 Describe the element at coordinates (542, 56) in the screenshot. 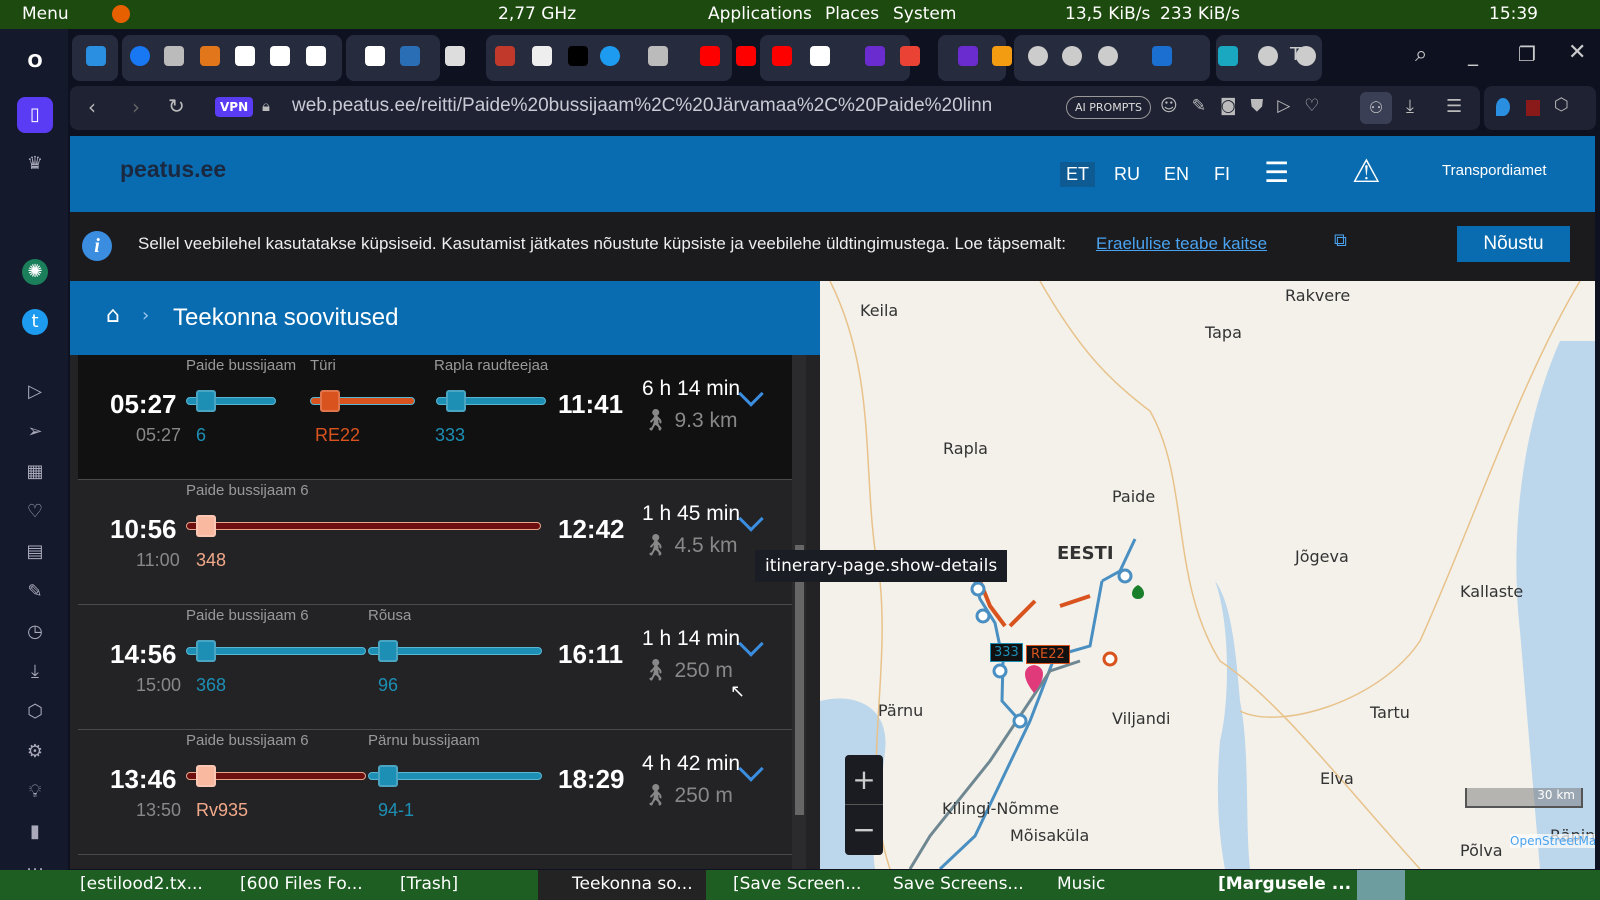

I see `wikipedia-tab-icon` at that location.